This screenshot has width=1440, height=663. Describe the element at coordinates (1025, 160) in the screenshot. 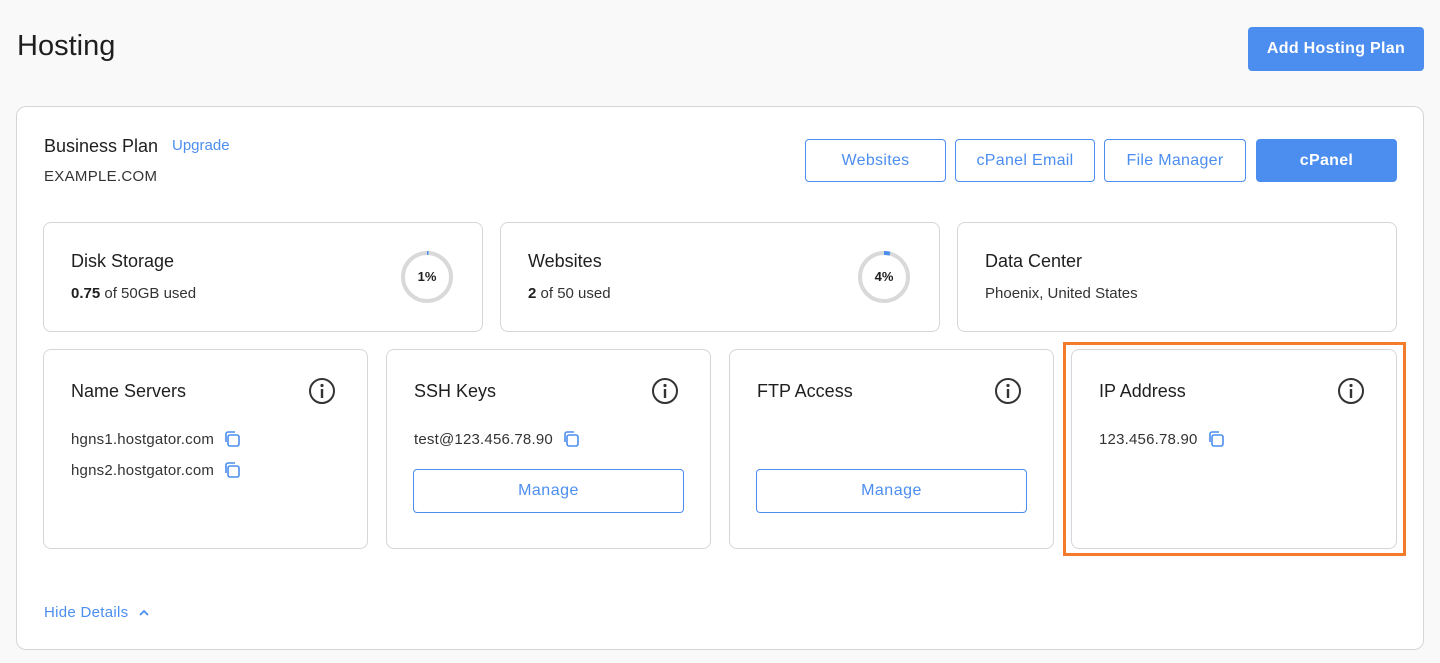

I see `cpanel-email-button: cPanel Email` at that location.